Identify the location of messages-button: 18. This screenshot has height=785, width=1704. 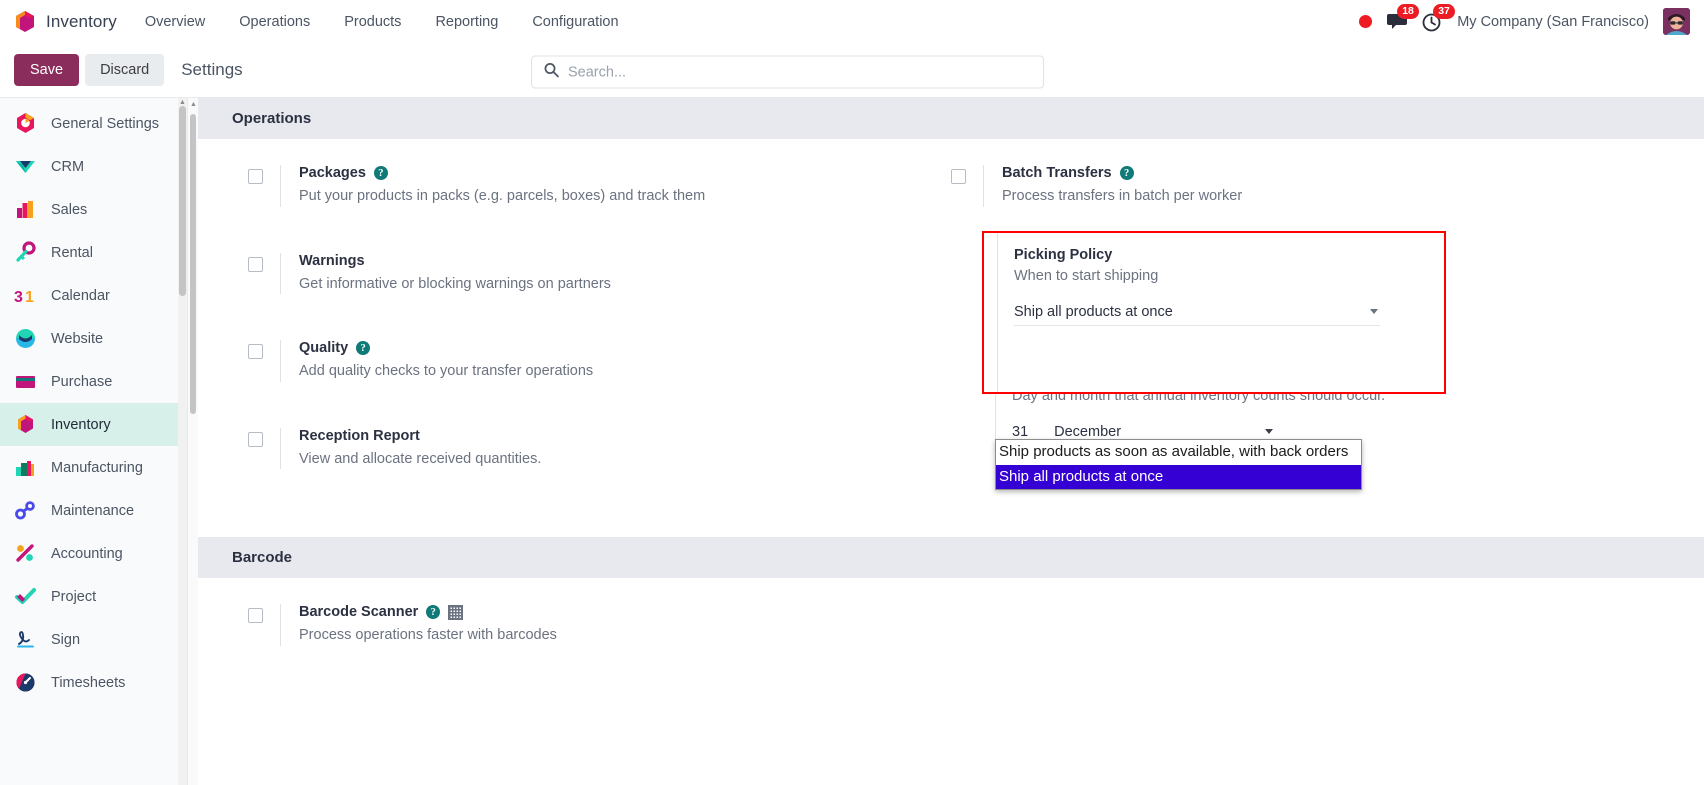
(1402, 17).